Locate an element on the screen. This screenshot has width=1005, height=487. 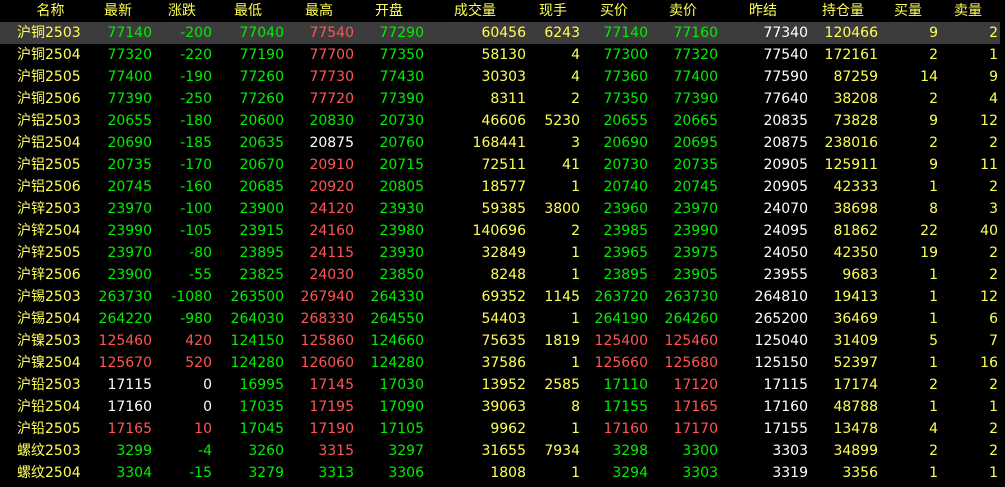
cell-oi: 238016 is located at coordinates (851, 143).